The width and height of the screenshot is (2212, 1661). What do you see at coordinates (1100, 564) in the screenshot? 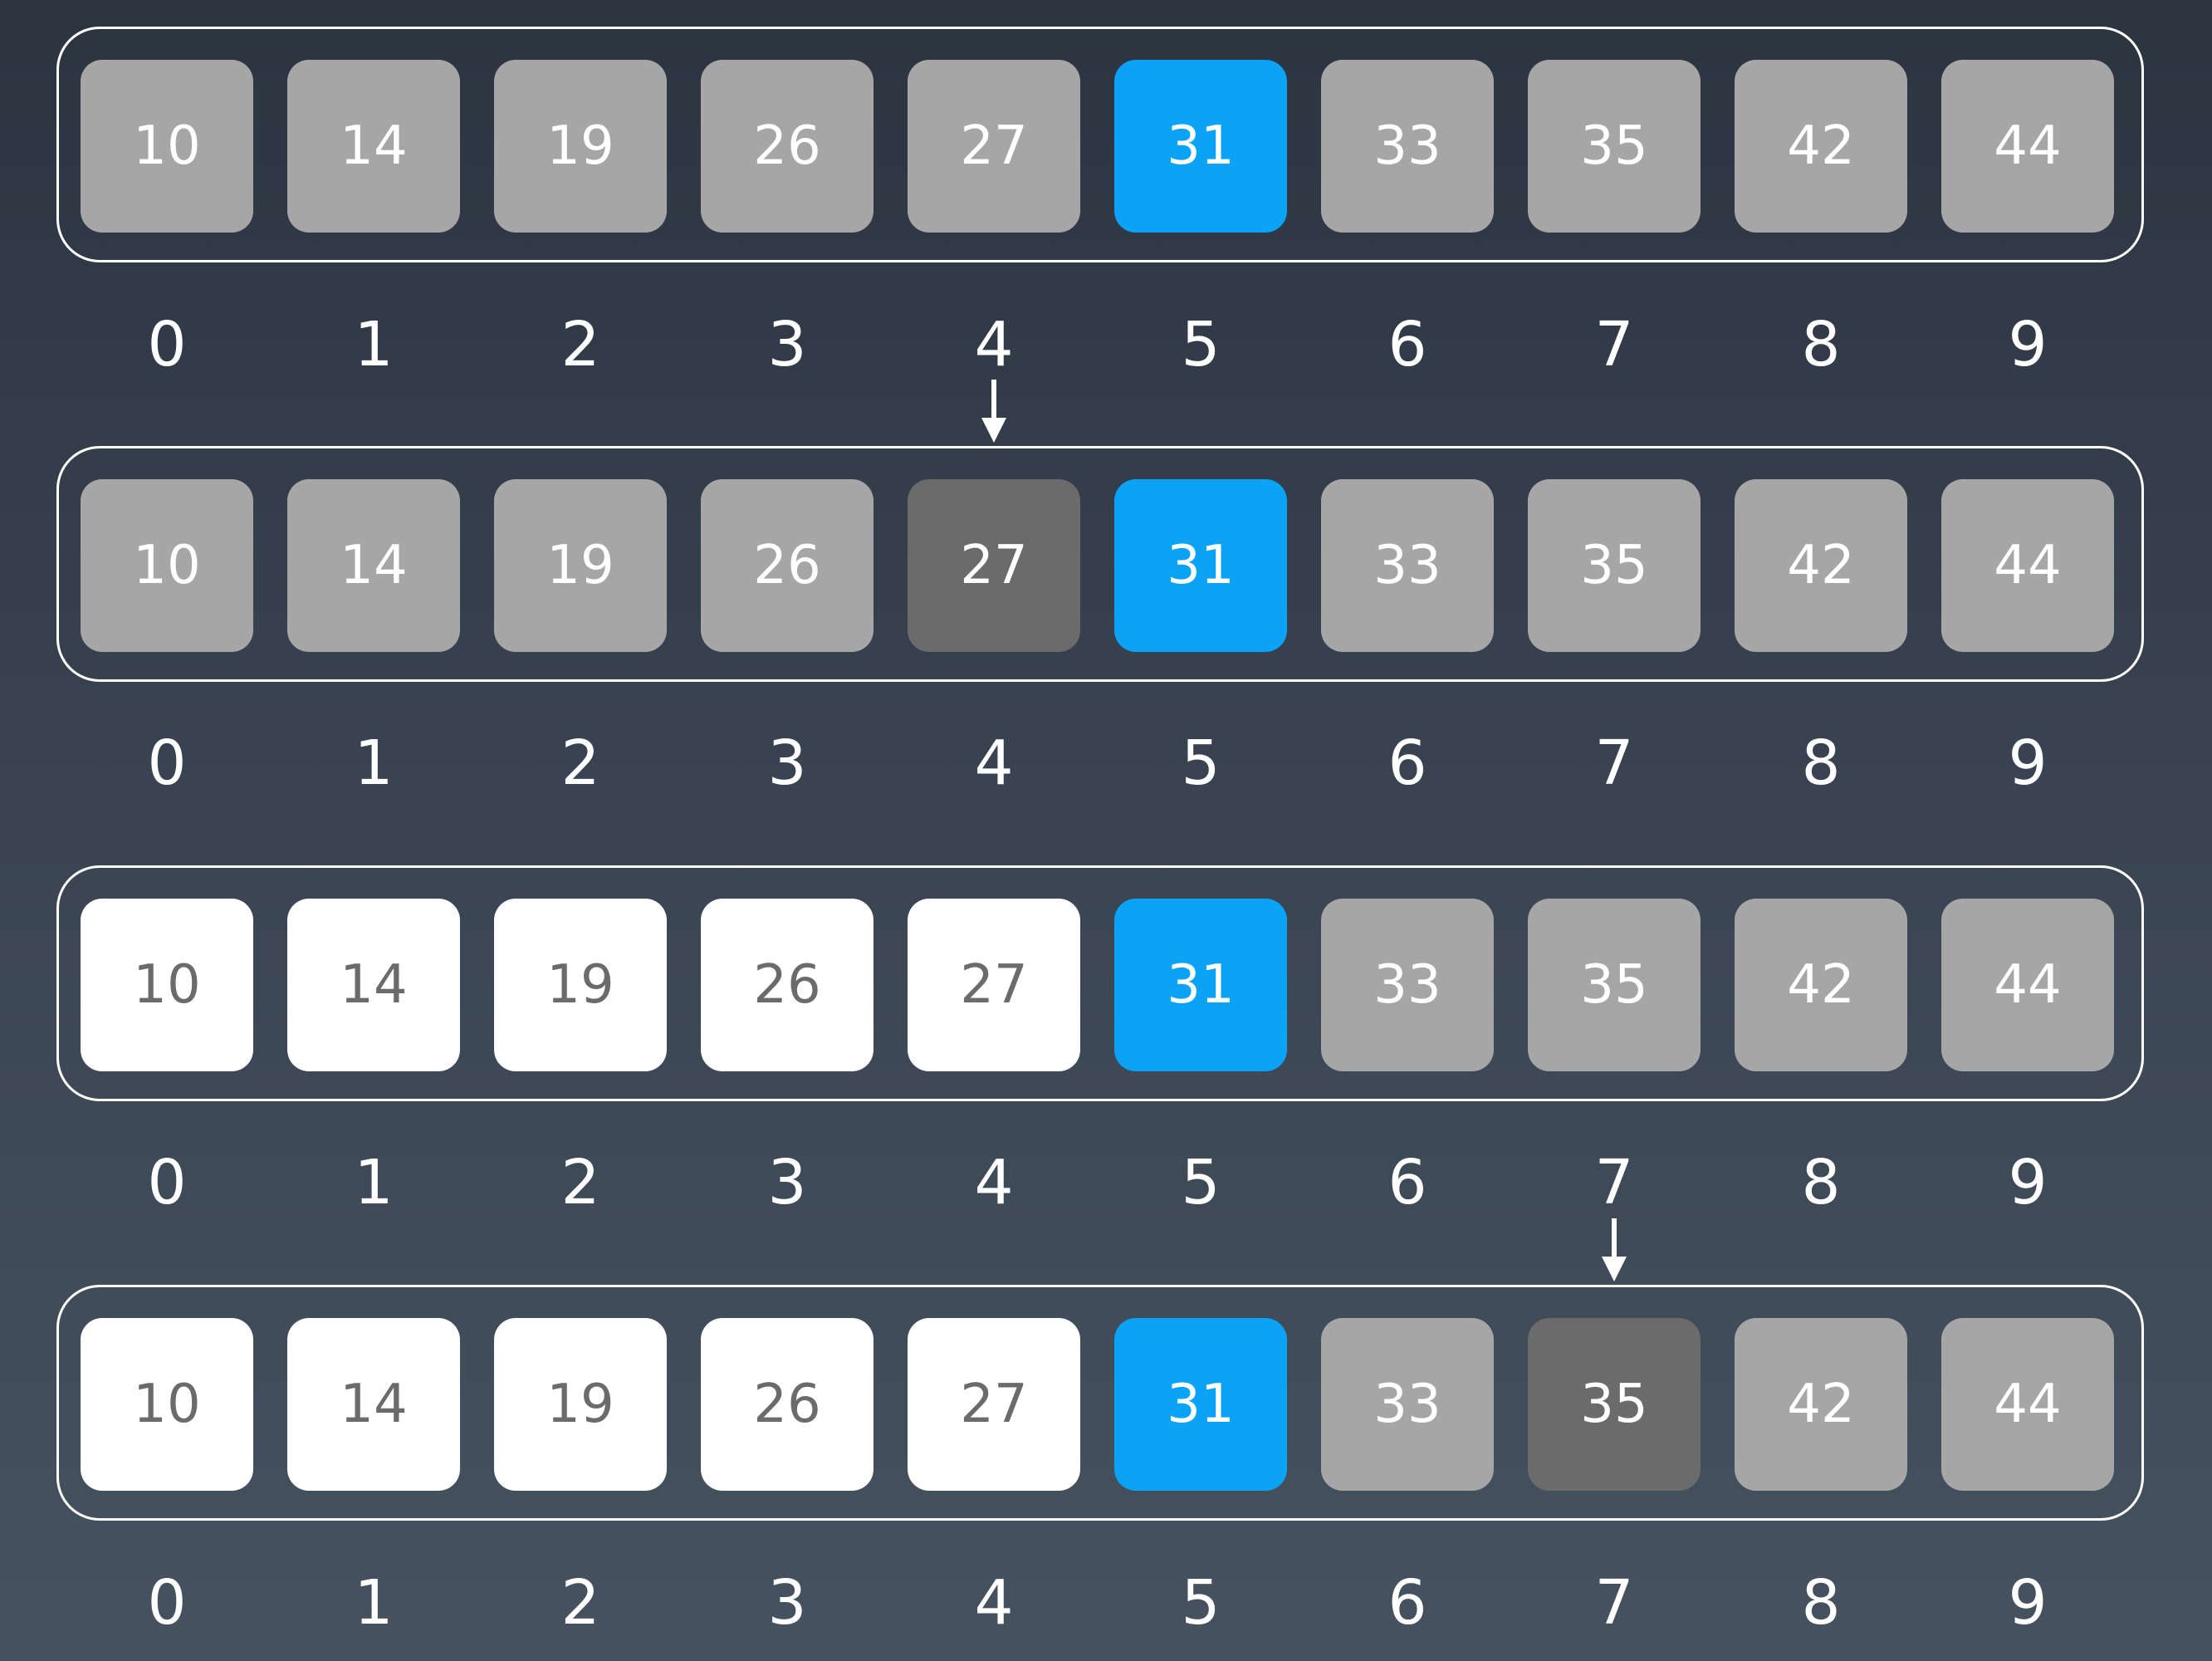
I see `array-row-2: 10 14 19 26 27 31 33 35 42 44` at bounding box center [1100, 564].